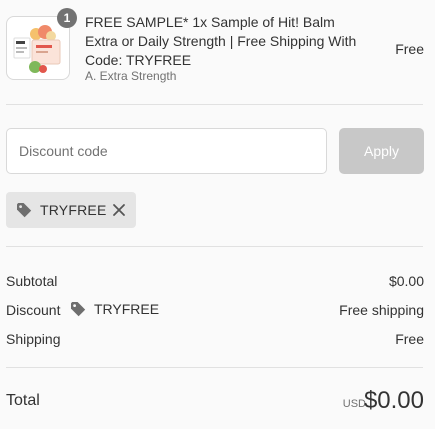  What do you see at coordinates (38, 48) in the screenshot?
I see `product-image` at bounding box center [38, 48].